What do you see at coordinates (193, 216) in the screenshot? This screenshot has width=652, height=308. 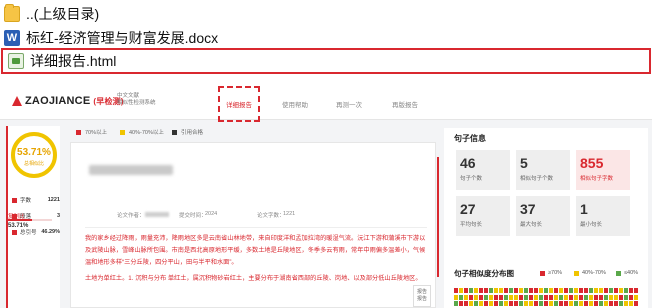 I see `meta-date-label: 提交时间：` at bounding box center [193, 216].